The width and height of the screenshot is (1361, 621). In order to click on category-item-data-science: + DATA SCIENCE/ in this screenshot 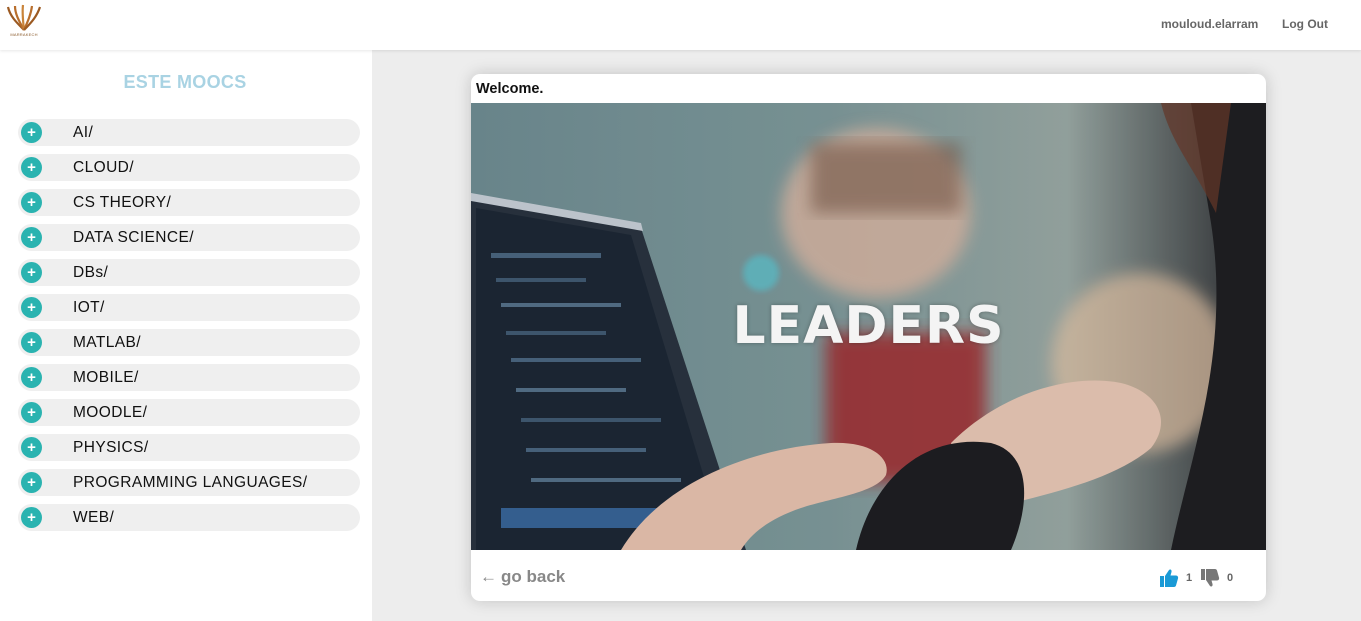, I will do `click(189, 237)`.